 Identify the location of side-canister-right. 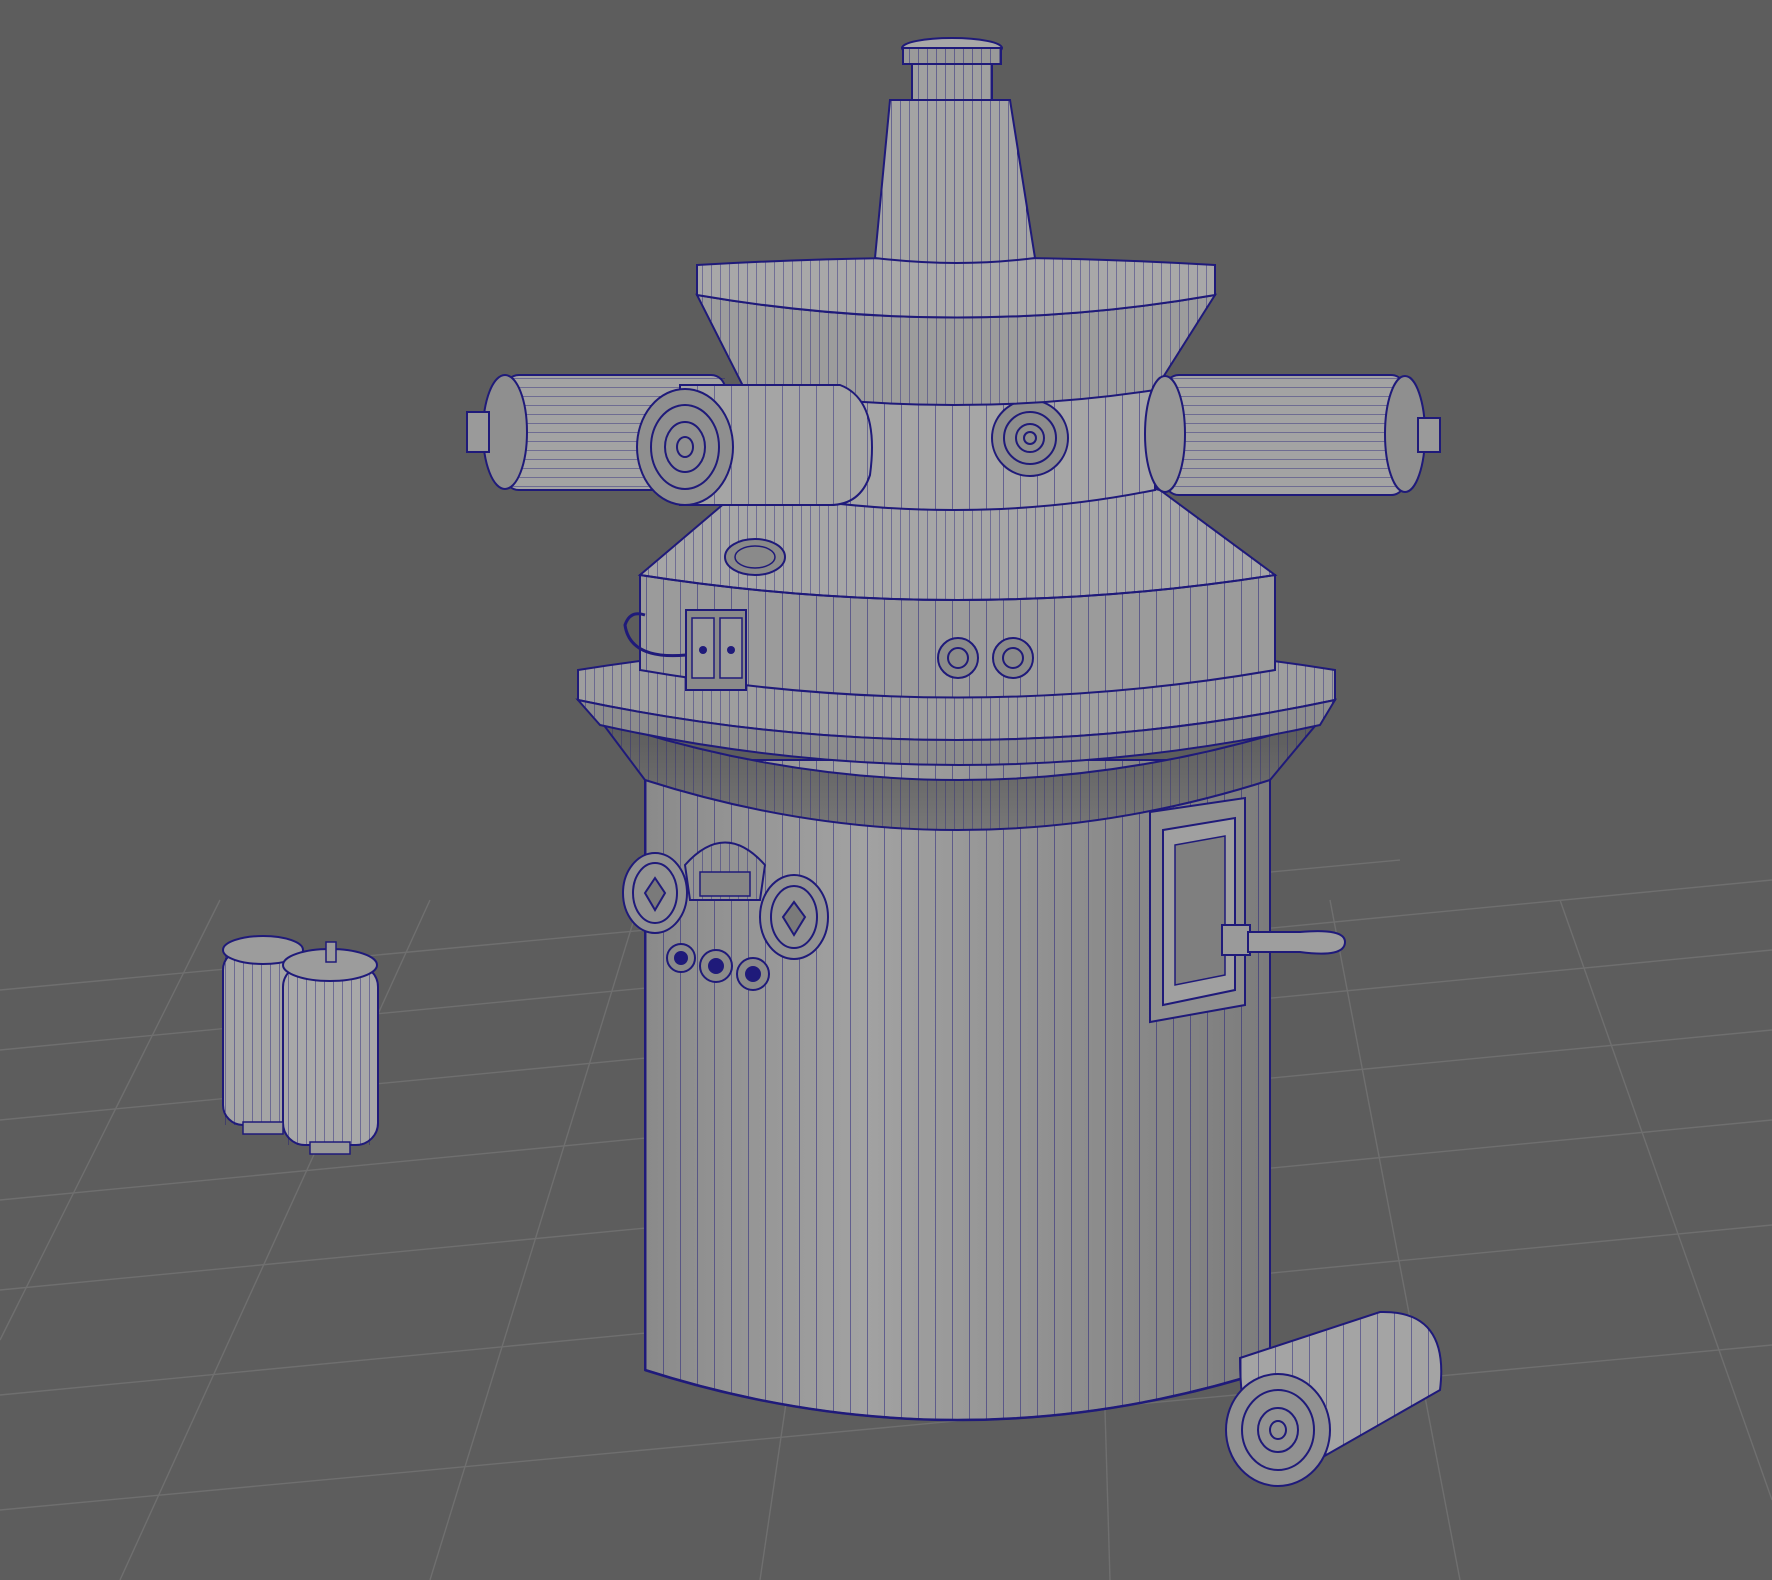
(1292, 435).